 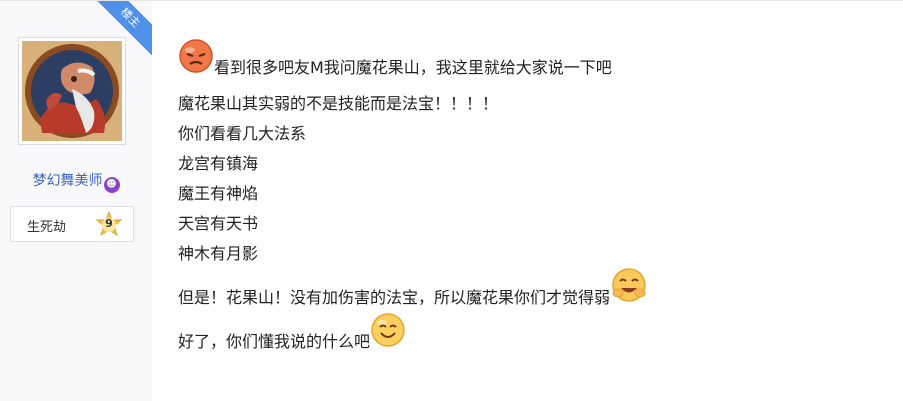 I want to click on angry-face-emoji-icon, so click(x=196, y=58).